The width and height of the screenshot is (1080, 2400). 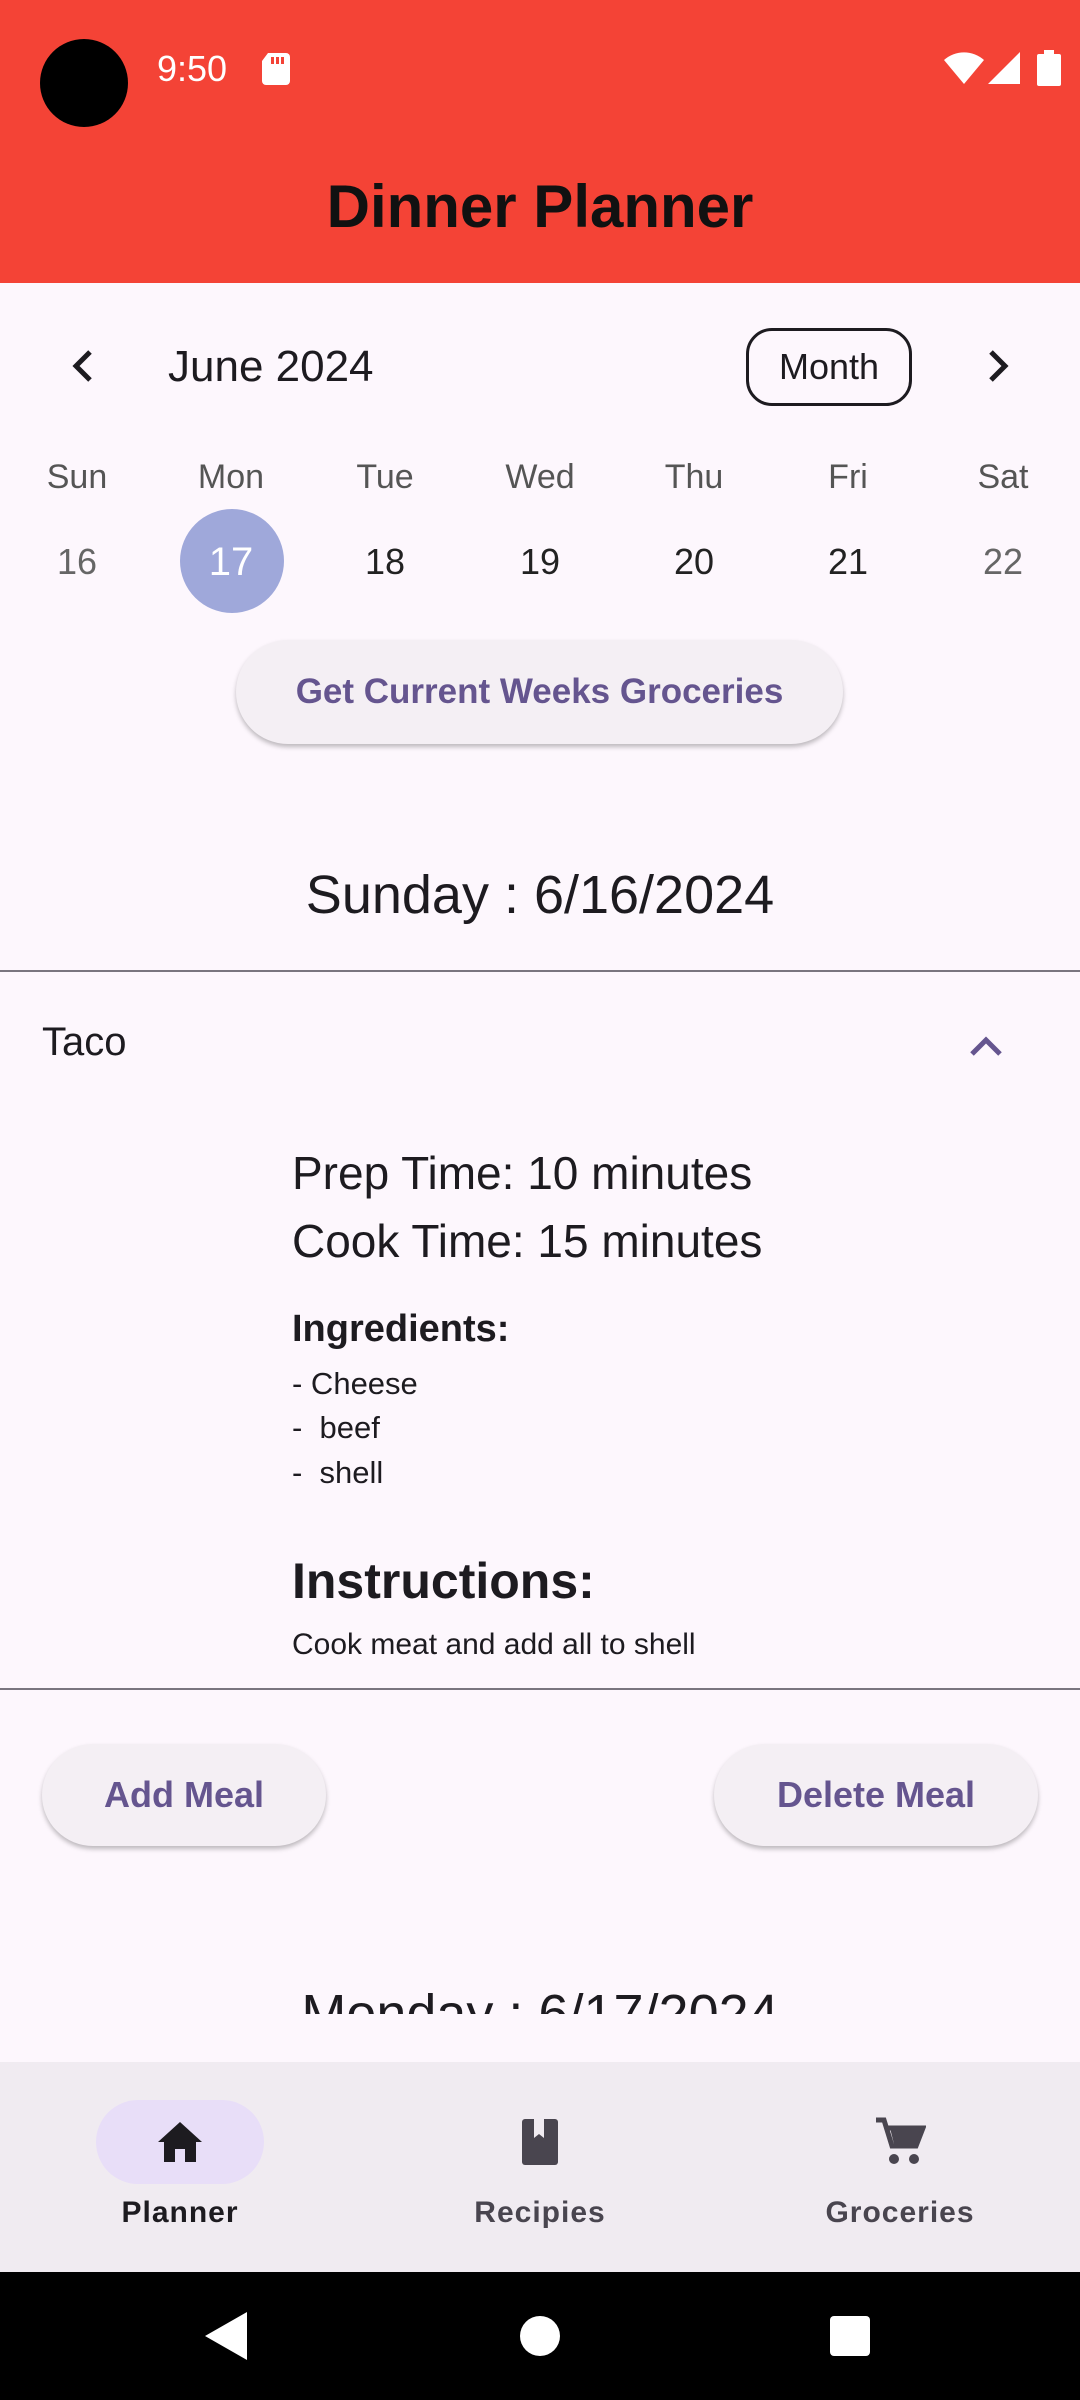 I want to click on get-groceries-button: Get Current Weeks Groceries, so click(x=539, y=692).